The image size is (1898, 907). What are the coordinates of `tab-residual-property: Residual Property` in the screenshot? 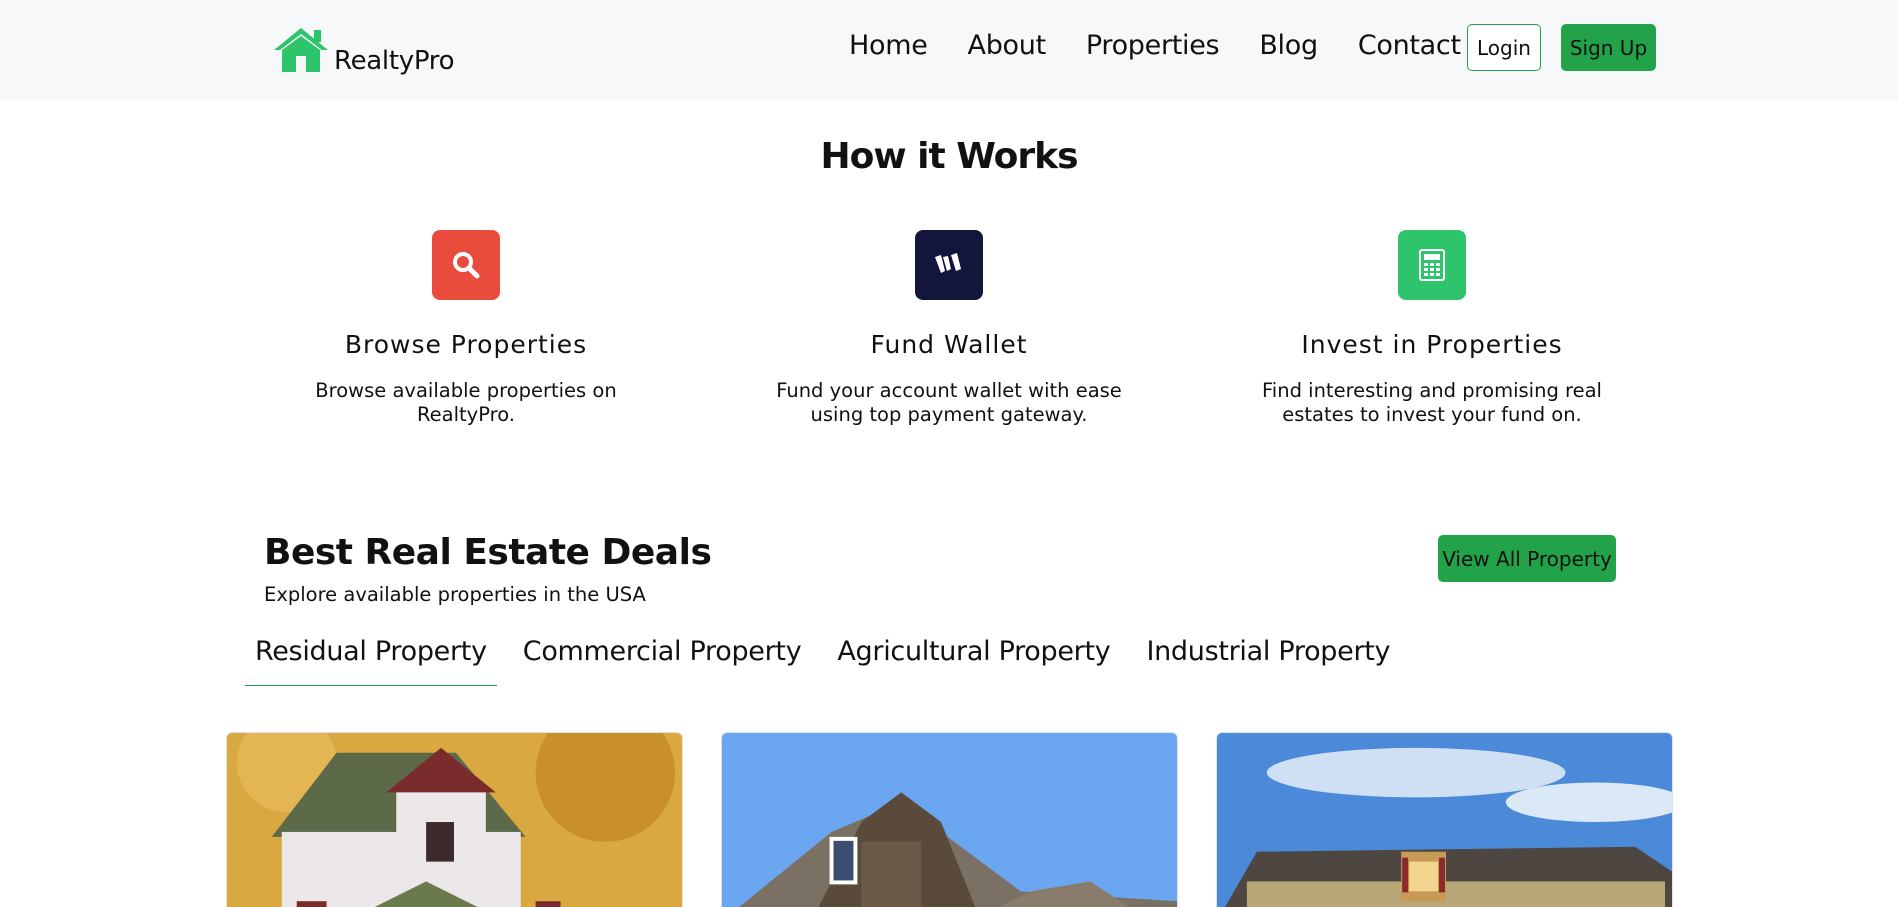 It's located at (371, 661).